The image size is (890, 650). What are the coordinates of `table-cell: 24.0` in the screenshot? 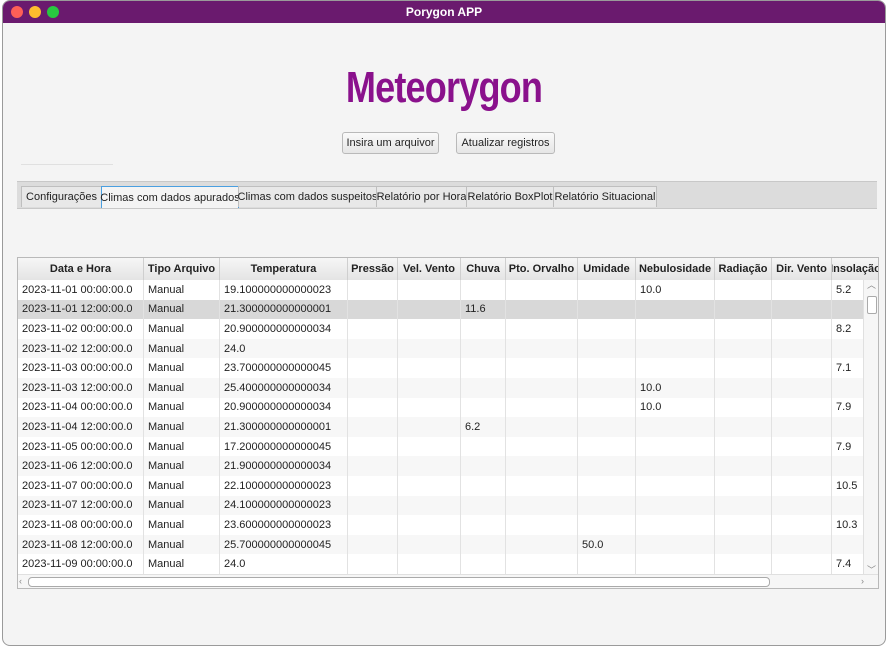 It's located at (284, 564).